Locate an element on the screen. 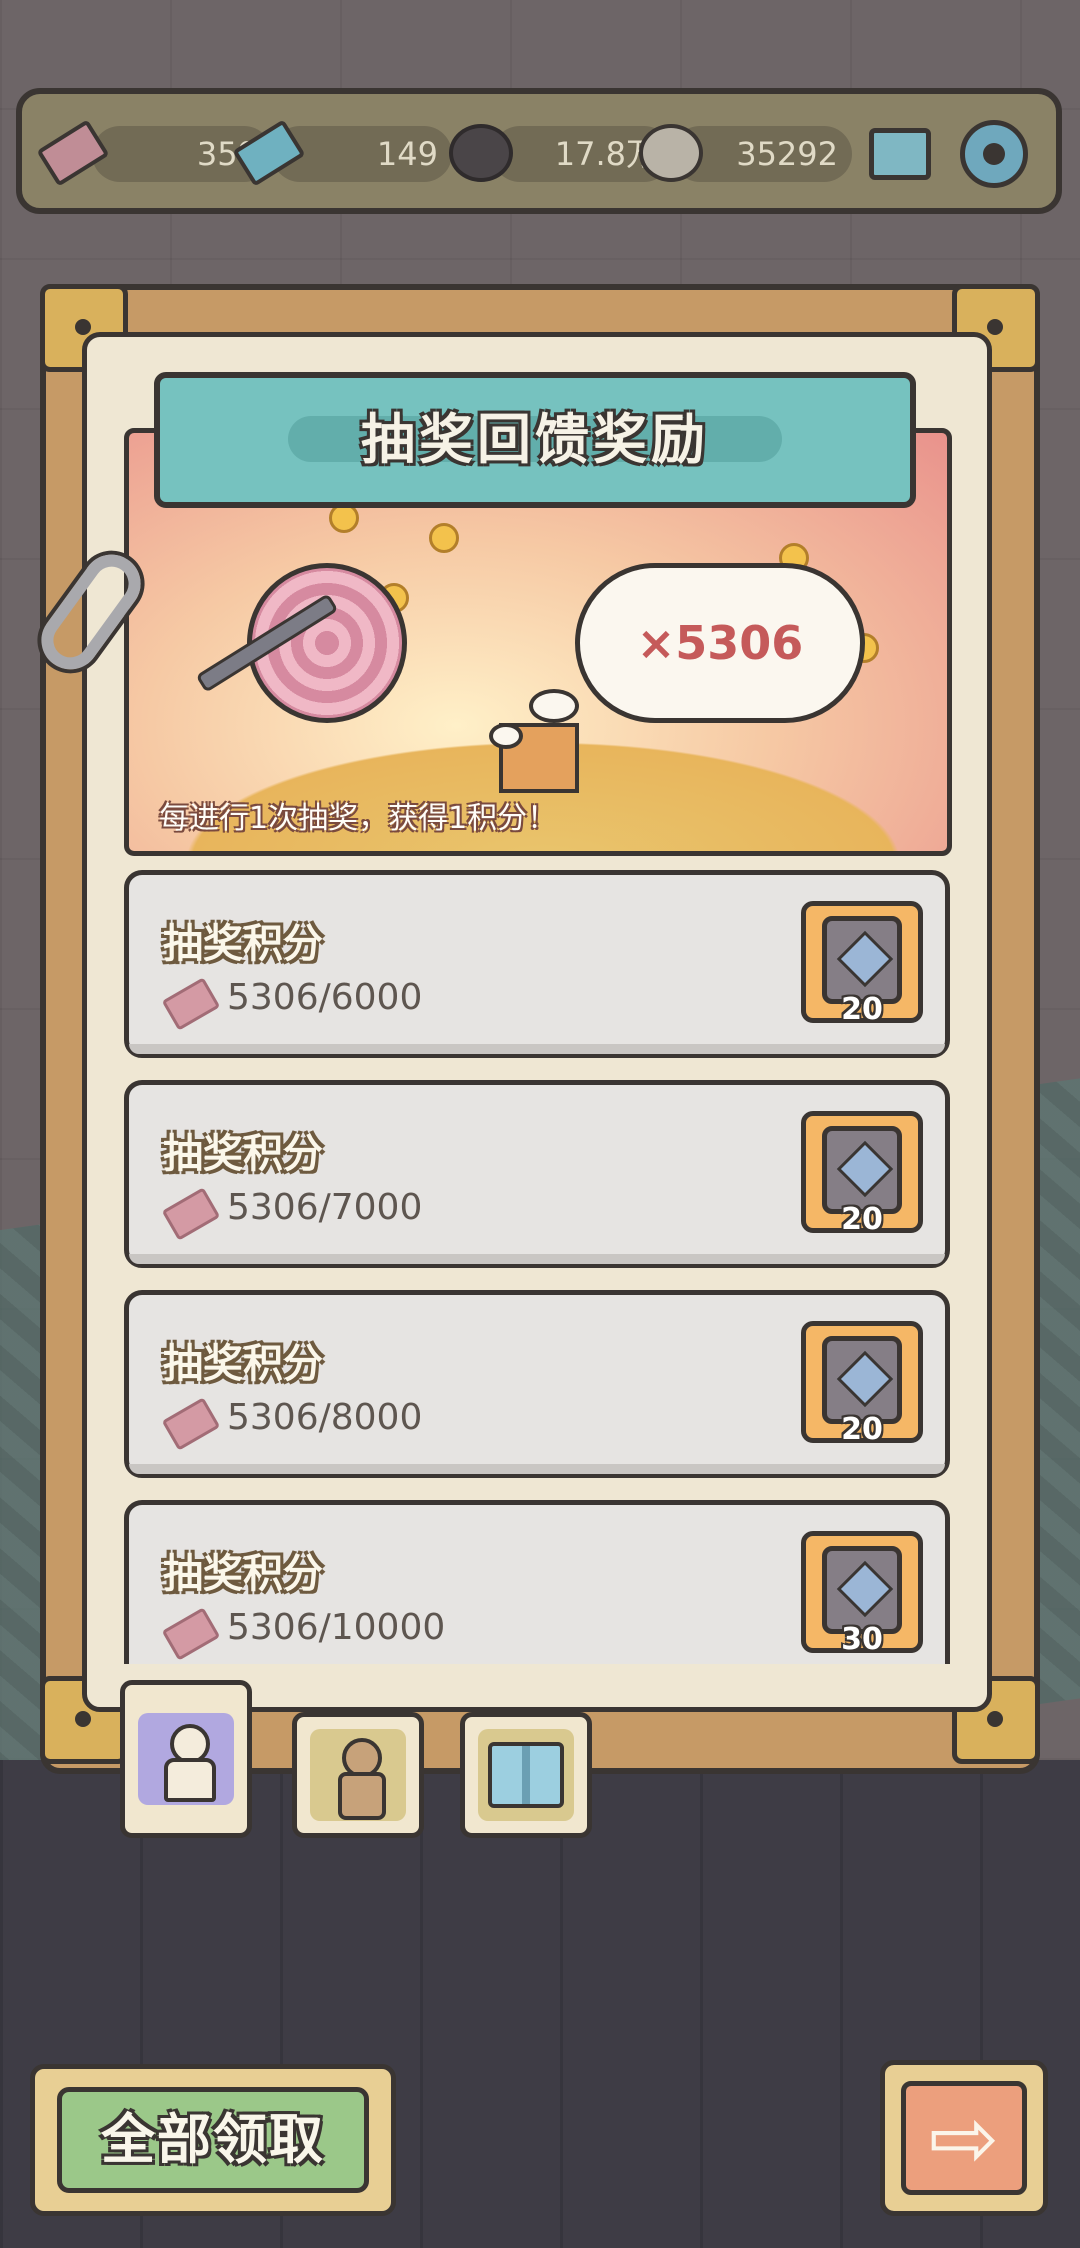  tab-doll is located at coordinates (186, 1759).